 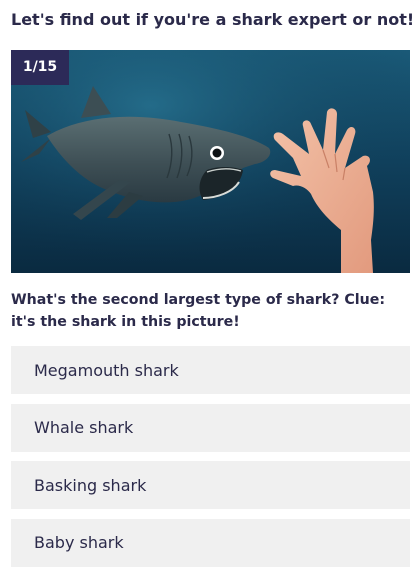 What do you see at coordinates (210, 370) in the screenshot?
I see `answer-option-megamouth-shark: Megamouth shark` at bounding box center [210, 370].